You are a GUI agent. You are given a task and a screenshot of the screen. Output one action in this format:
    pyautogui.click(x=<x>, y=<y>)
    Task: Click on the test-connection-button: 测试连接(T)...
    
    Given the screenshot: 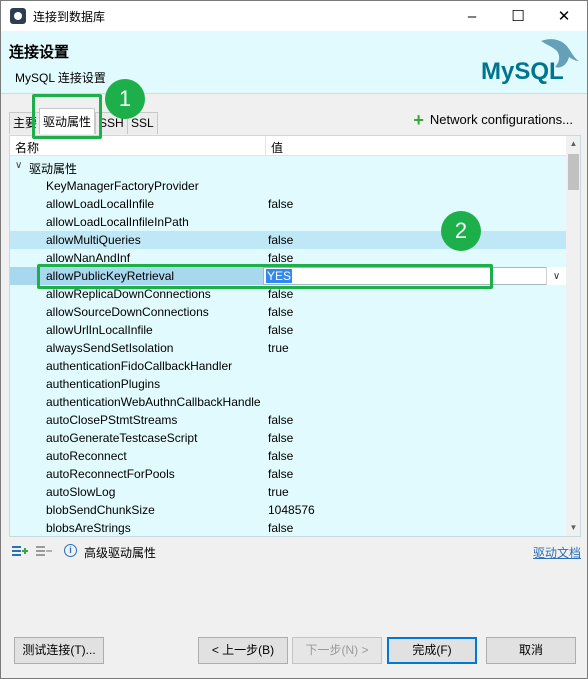 What is the action you would take?
    pyautogui.click(x=59, y=650)
    